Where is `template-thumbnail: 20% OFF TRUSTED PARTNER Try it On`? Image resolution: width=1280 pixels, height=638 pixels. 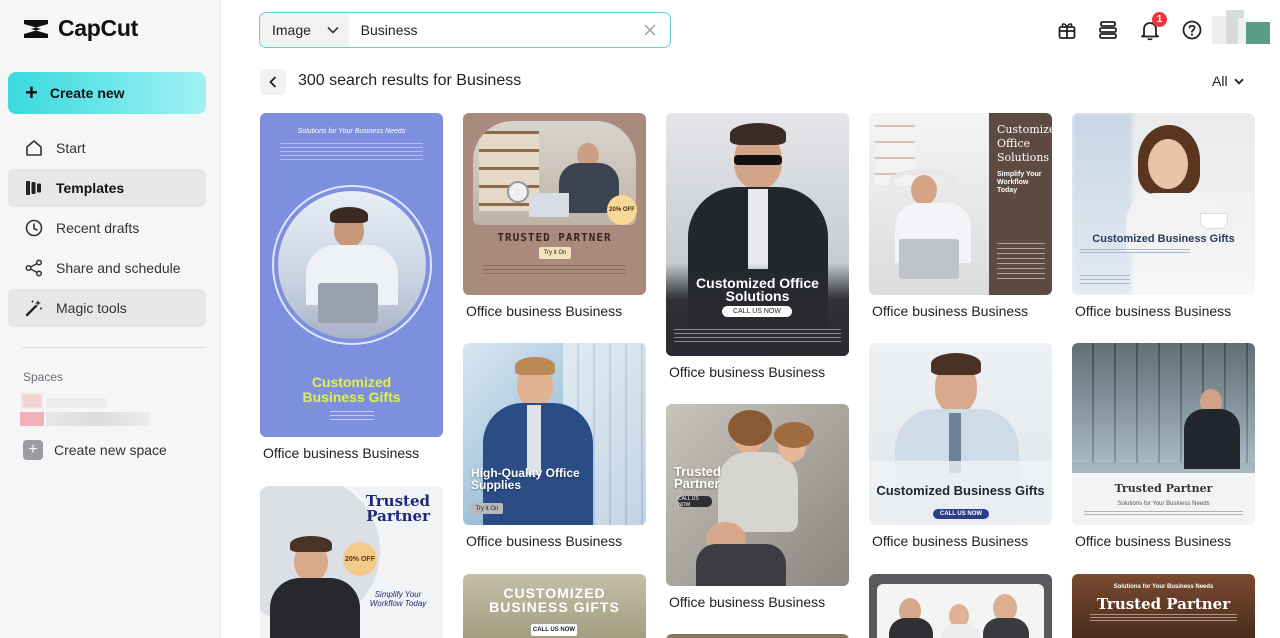 template-thumbnail: 20% OFF TRUSTED PARTNER Try it On is located at coordinates (554, 204).